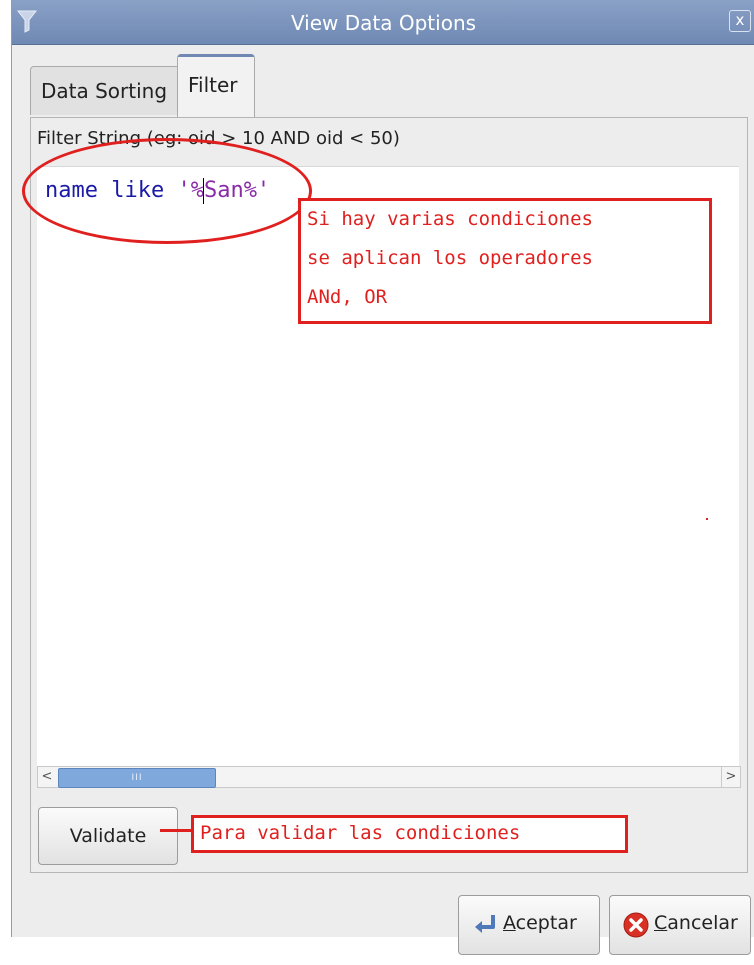  What do you see at coordinates (546, 923) in the screenshot?
I see `aceptar-rest: ceptar` at bounding box center [546, 923].